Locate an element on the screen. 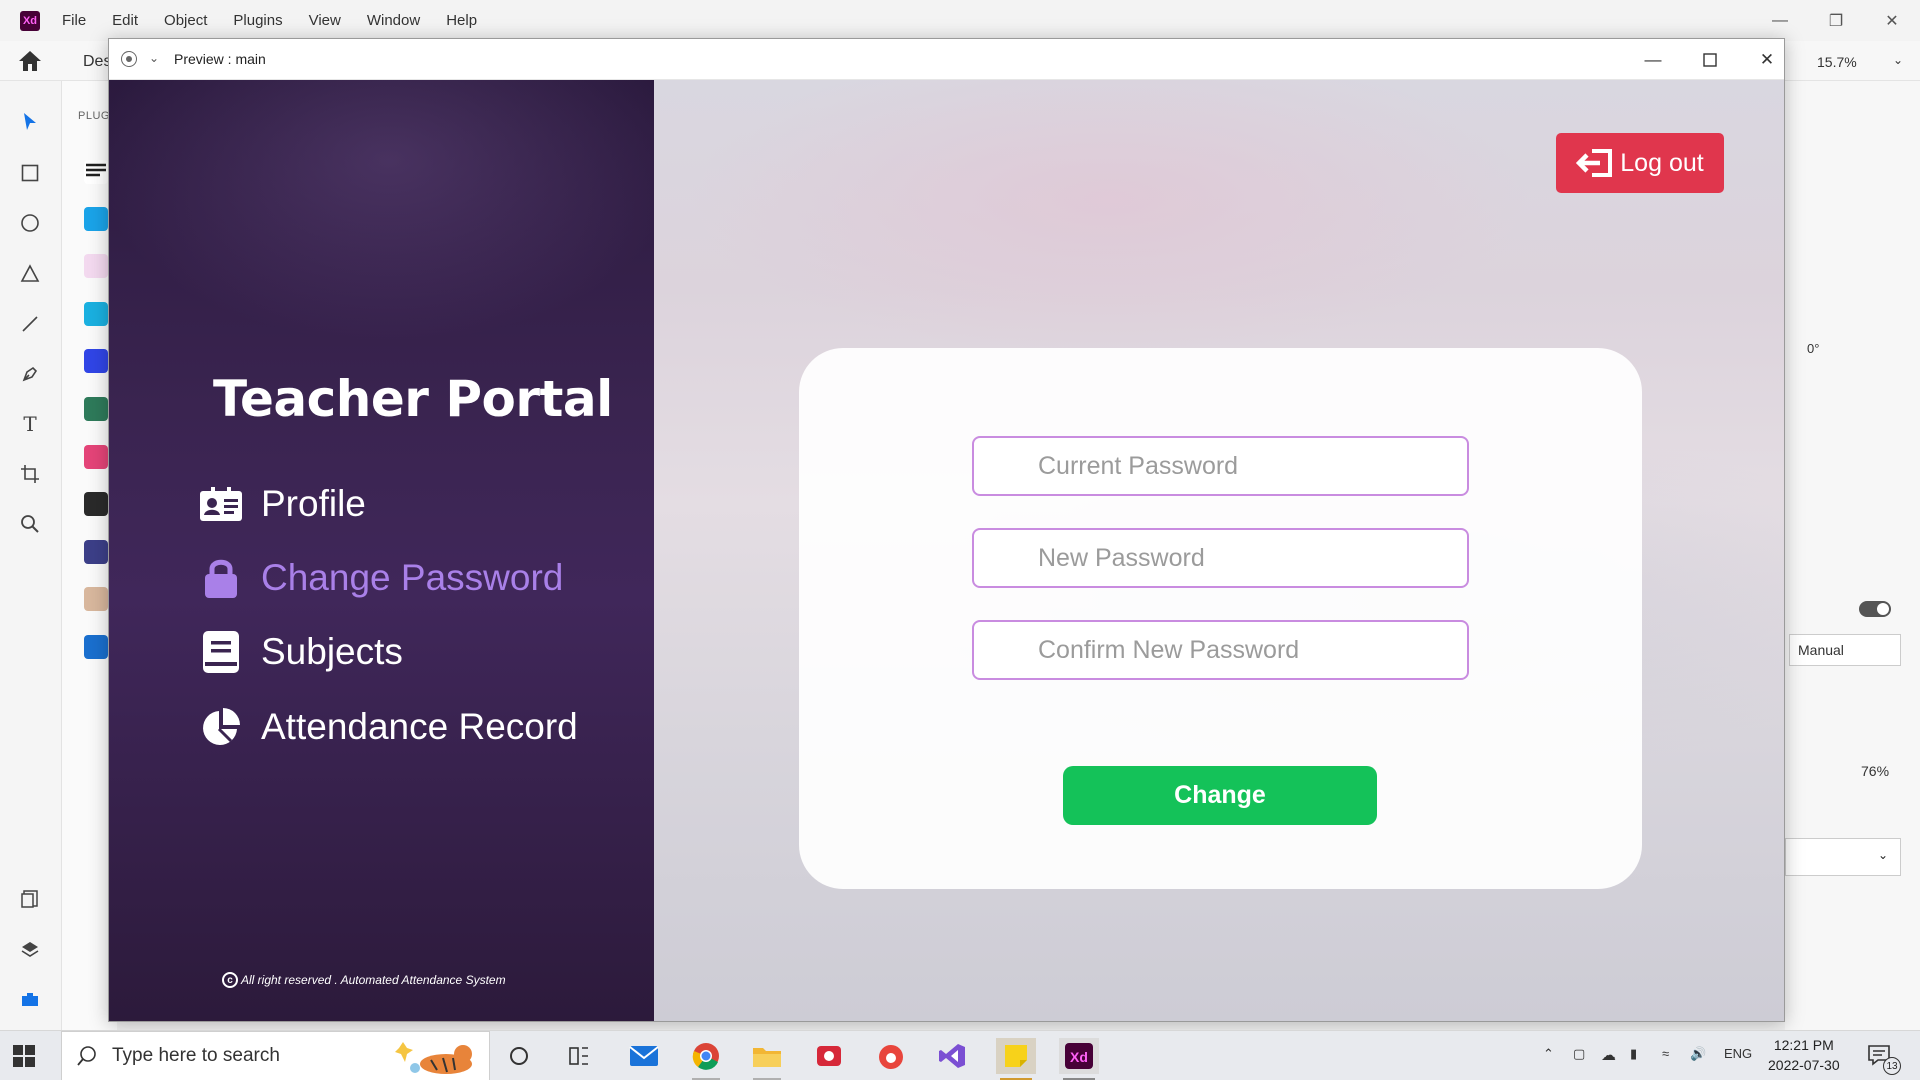 The height and width of the screenshot is (1080, 1920). select-tool-icon is located at coordinates (30, 122).